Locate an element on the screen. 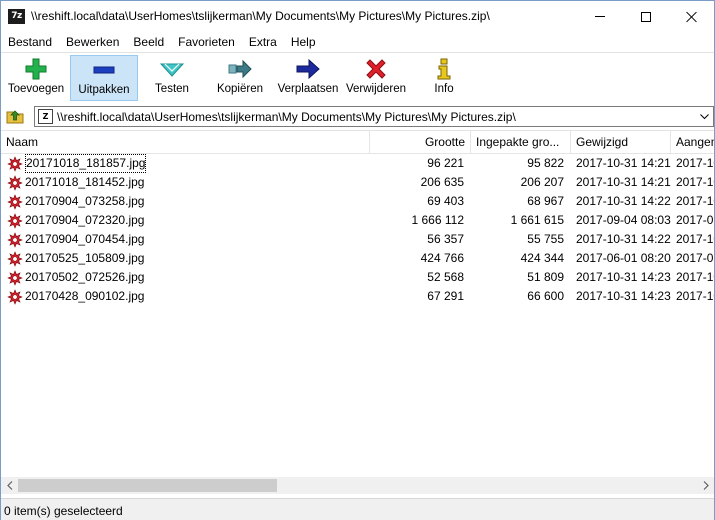 The width and height of the screenshot is (715, 520). extract-button: Uitpakken is located at coordinates (104, 78).